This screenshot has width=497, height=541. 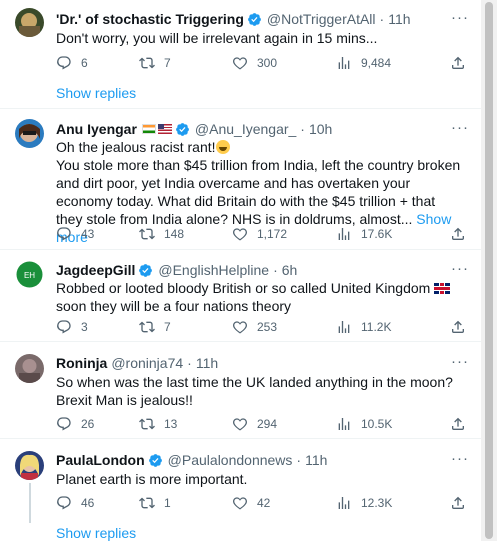 I want to click on author-handle: @EnglishHelpline, so click(x=213, y=270).